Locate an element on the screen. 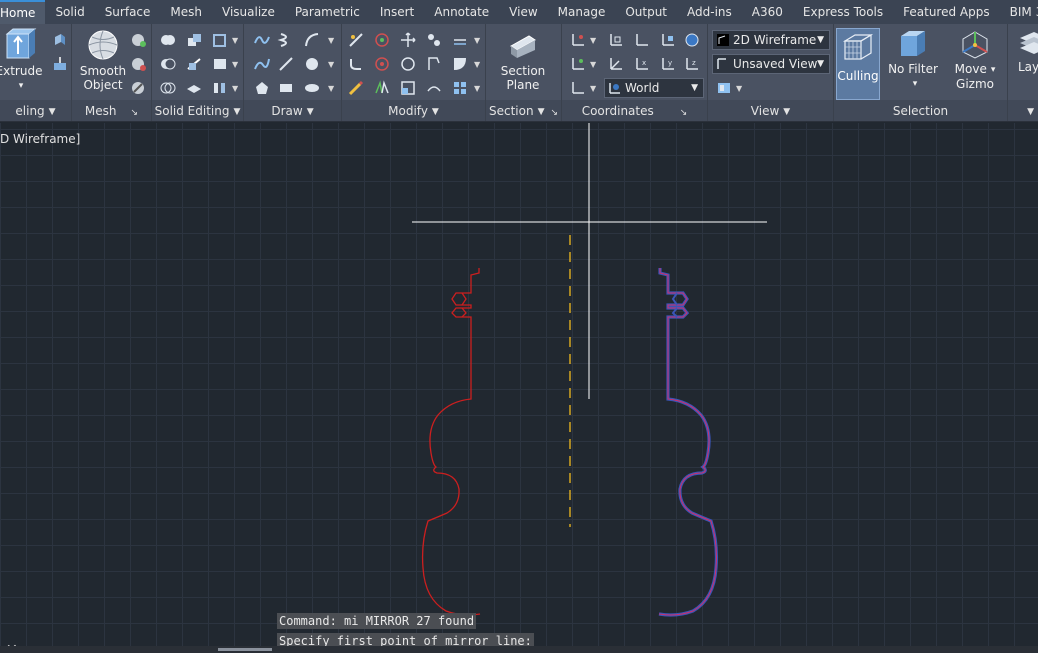 This screenshot has height=653, width=1038. scale-button is located at coordinates (408, 88).